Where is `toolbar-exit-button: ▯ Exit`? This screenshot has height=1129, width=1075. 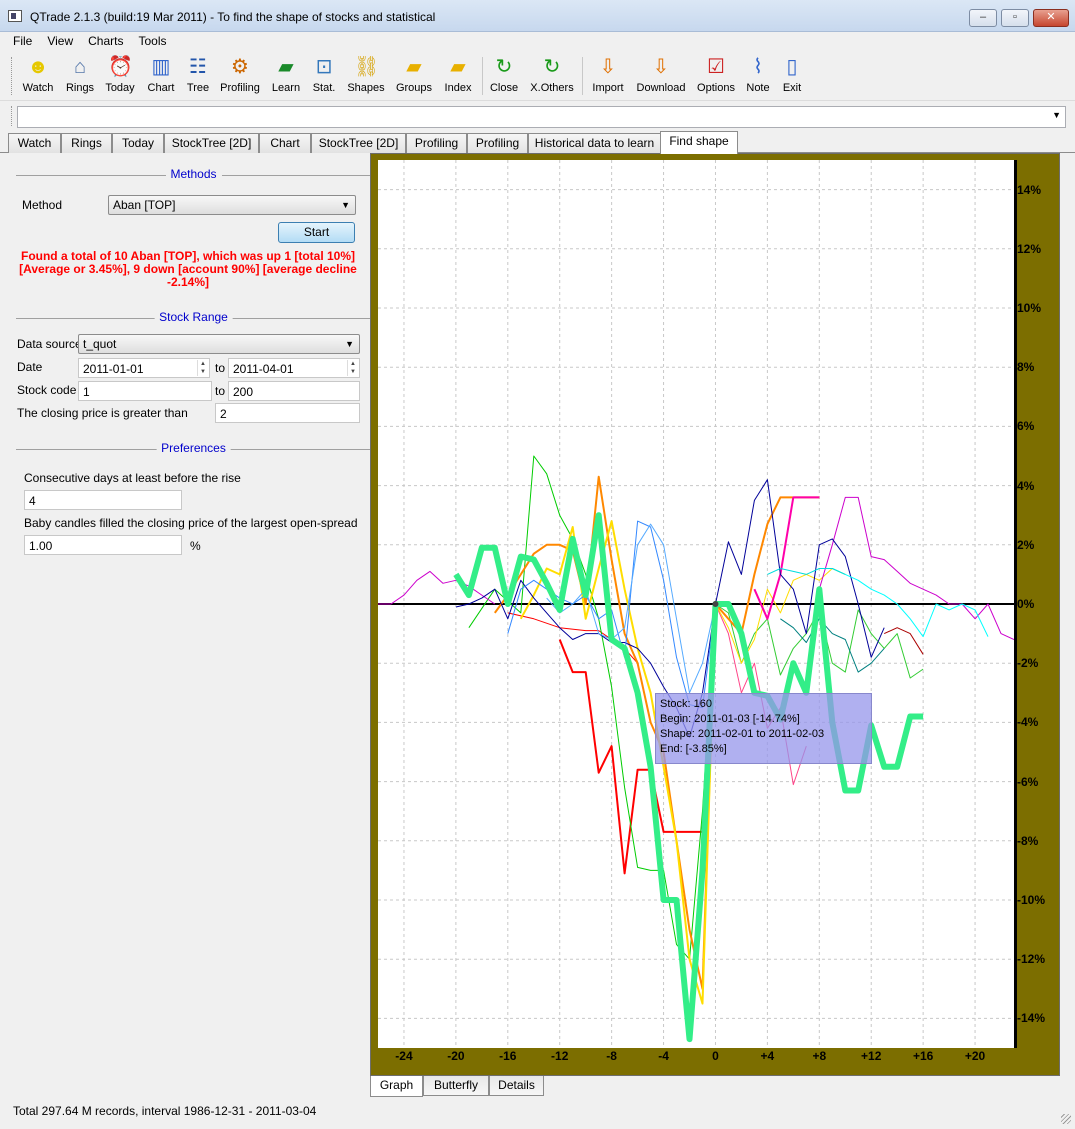
toolbar-exit-button: ▯ Exit is located at coordinates (792, 77).